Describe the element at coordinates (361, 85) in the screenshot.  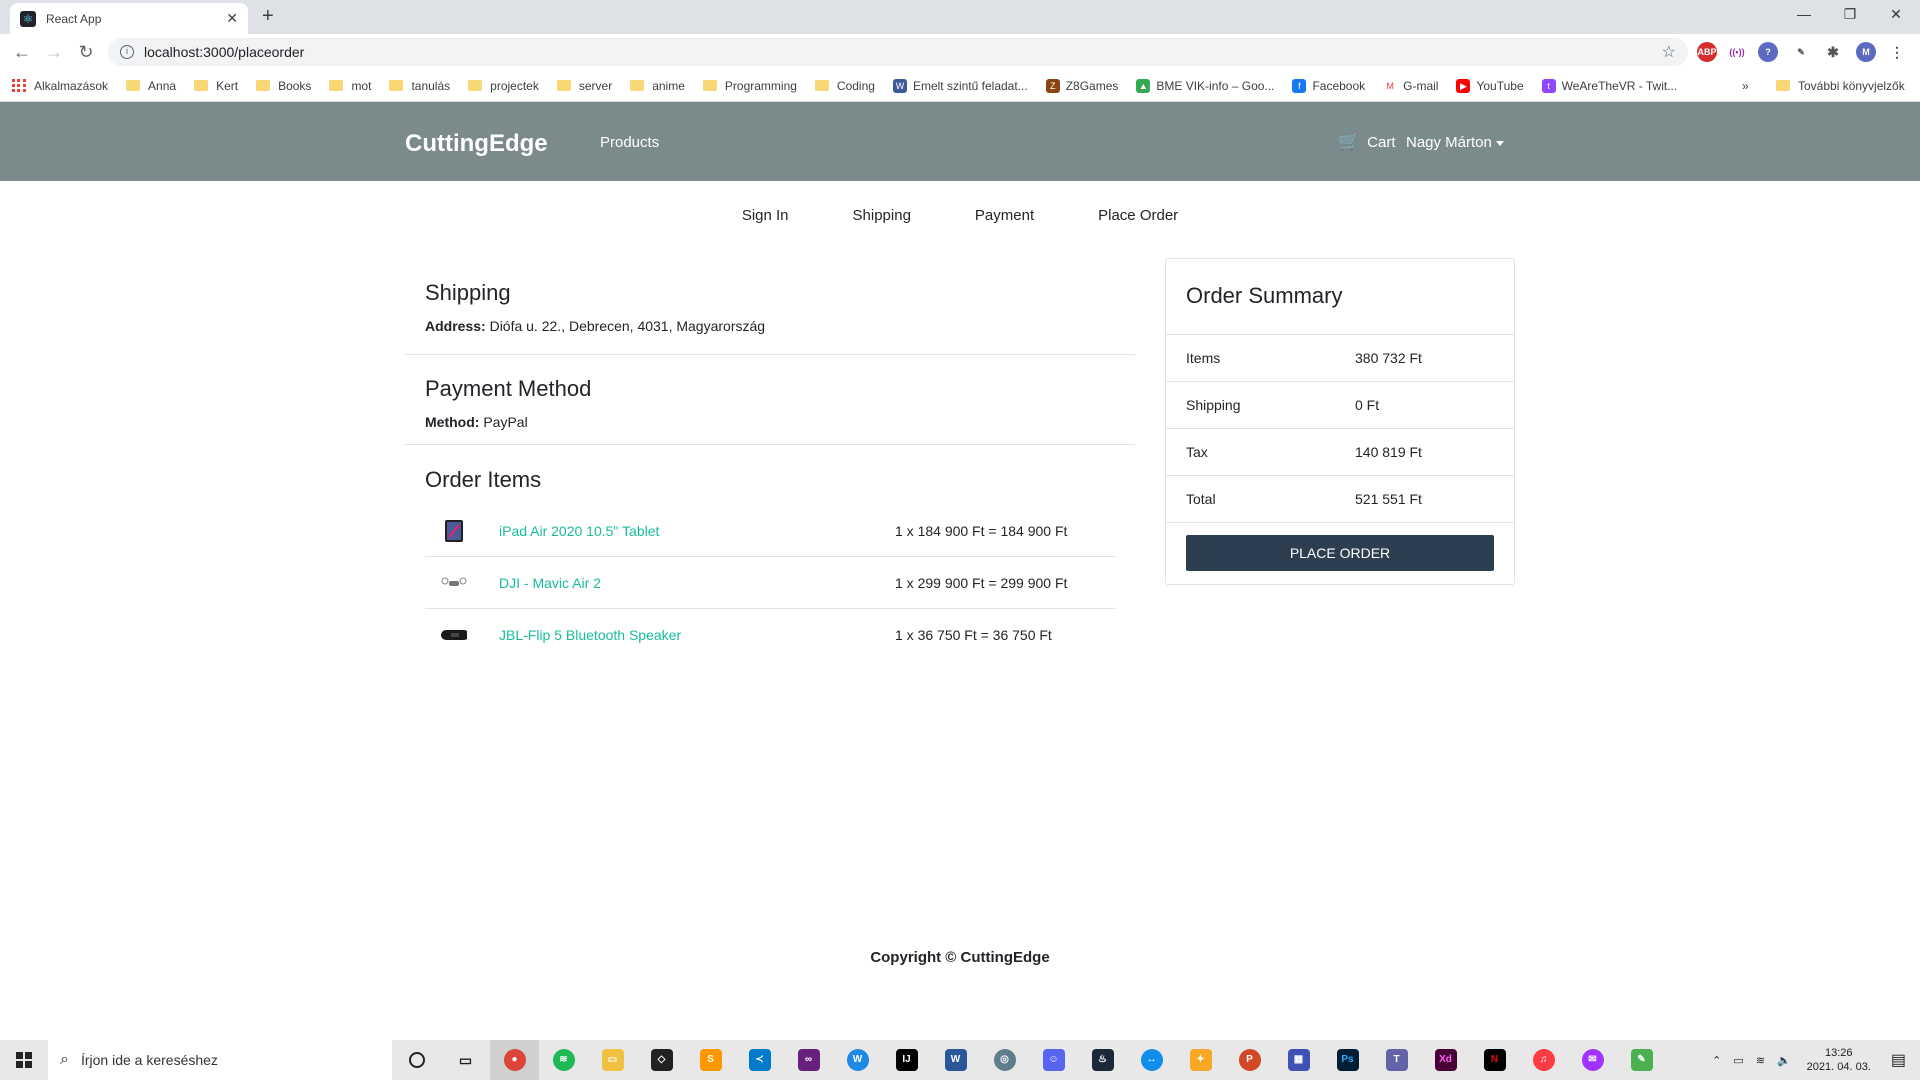
I see `bookmark-label: mot` at that location.